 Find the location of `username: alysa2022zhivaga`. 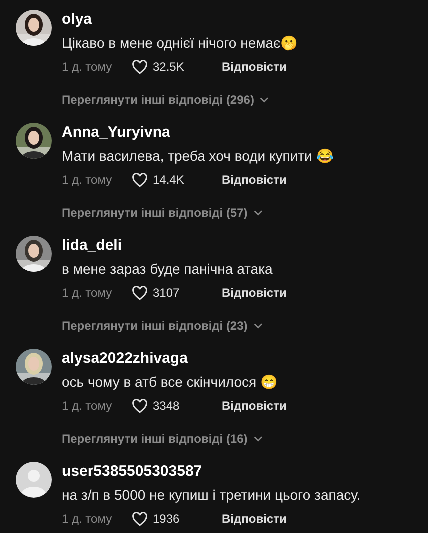

username: alysa2022zhivaga is located at coordinates (174, 359).